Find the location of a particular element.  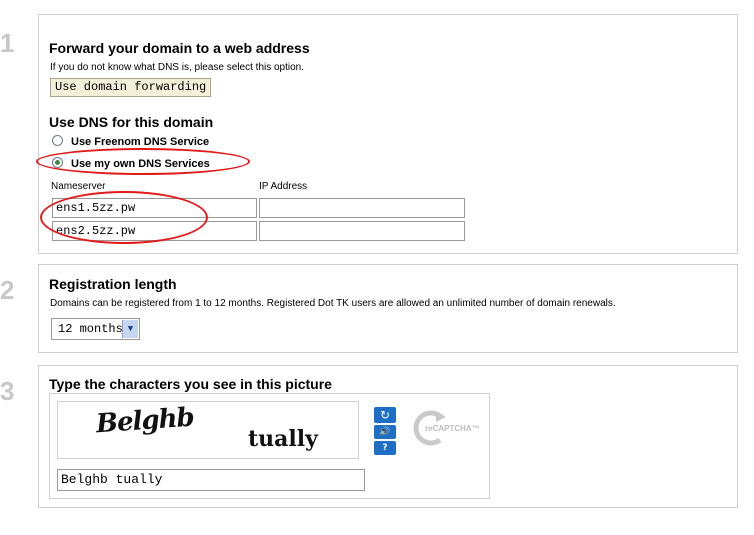

freenom-dns-label: Use Freenom DNS Service is located at coordinates (140, 142).